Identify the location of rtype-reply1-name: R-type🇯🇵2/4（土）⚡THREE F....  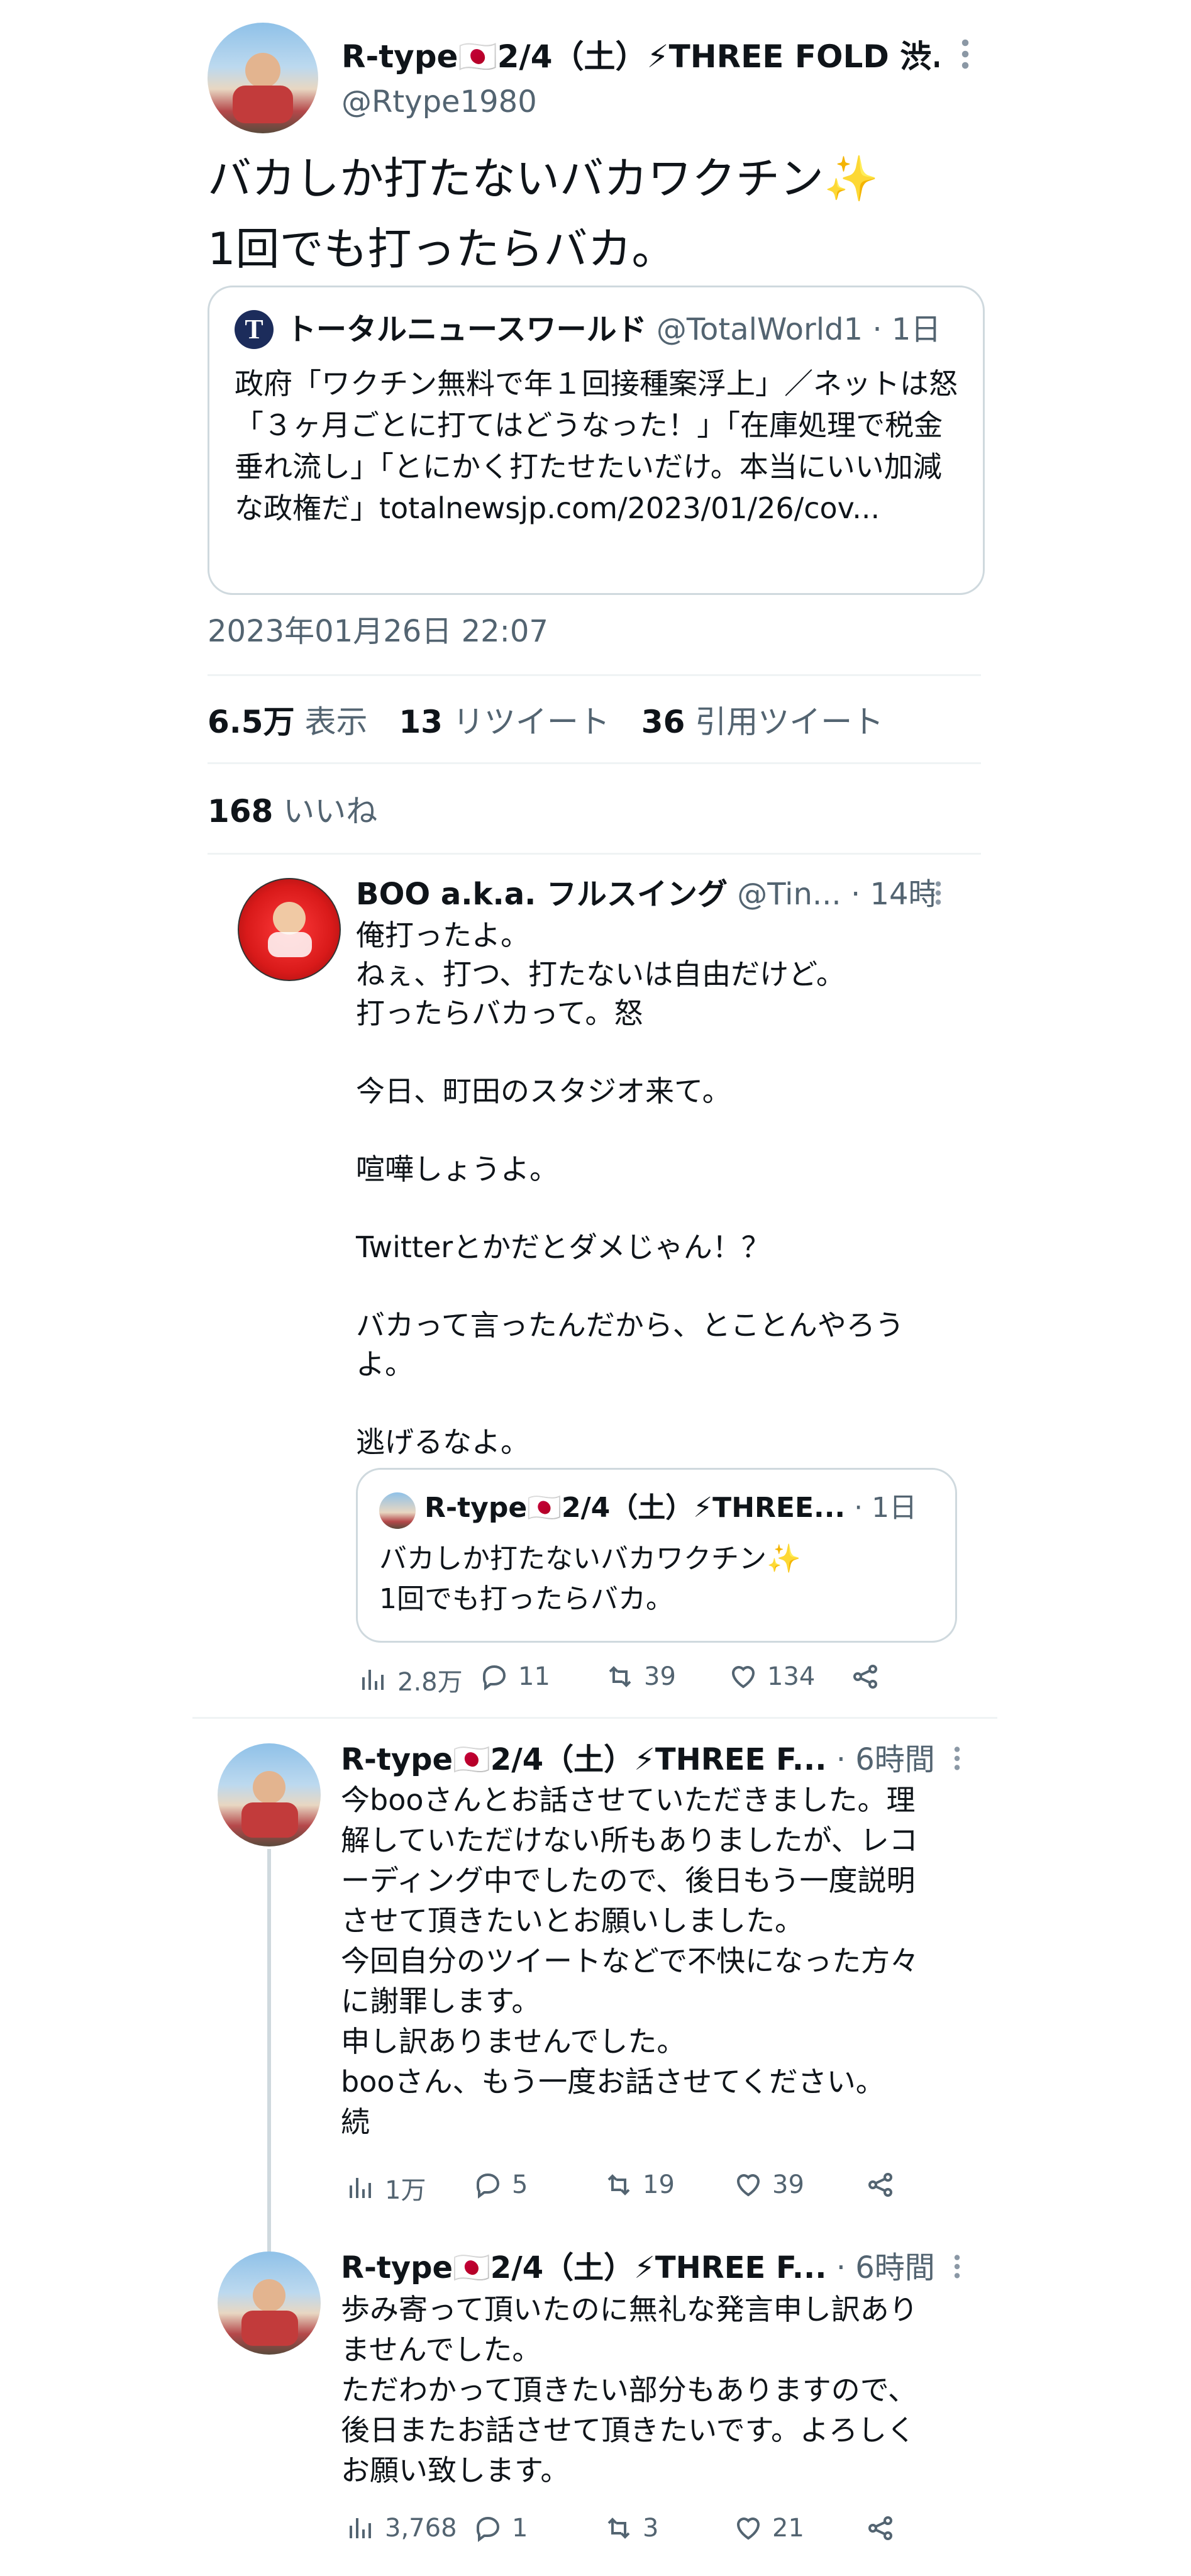
(583, 1759).